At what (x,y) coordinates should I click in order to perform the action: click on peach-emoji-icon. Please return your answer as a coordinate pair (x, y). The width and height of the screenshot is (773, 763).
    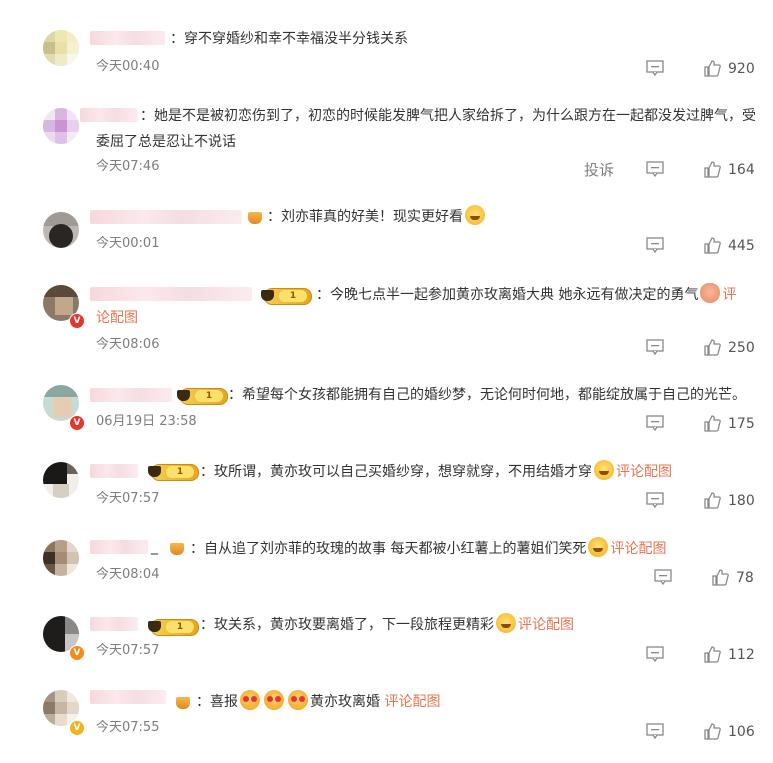
    Looking at the image, I should click on (710, 293).